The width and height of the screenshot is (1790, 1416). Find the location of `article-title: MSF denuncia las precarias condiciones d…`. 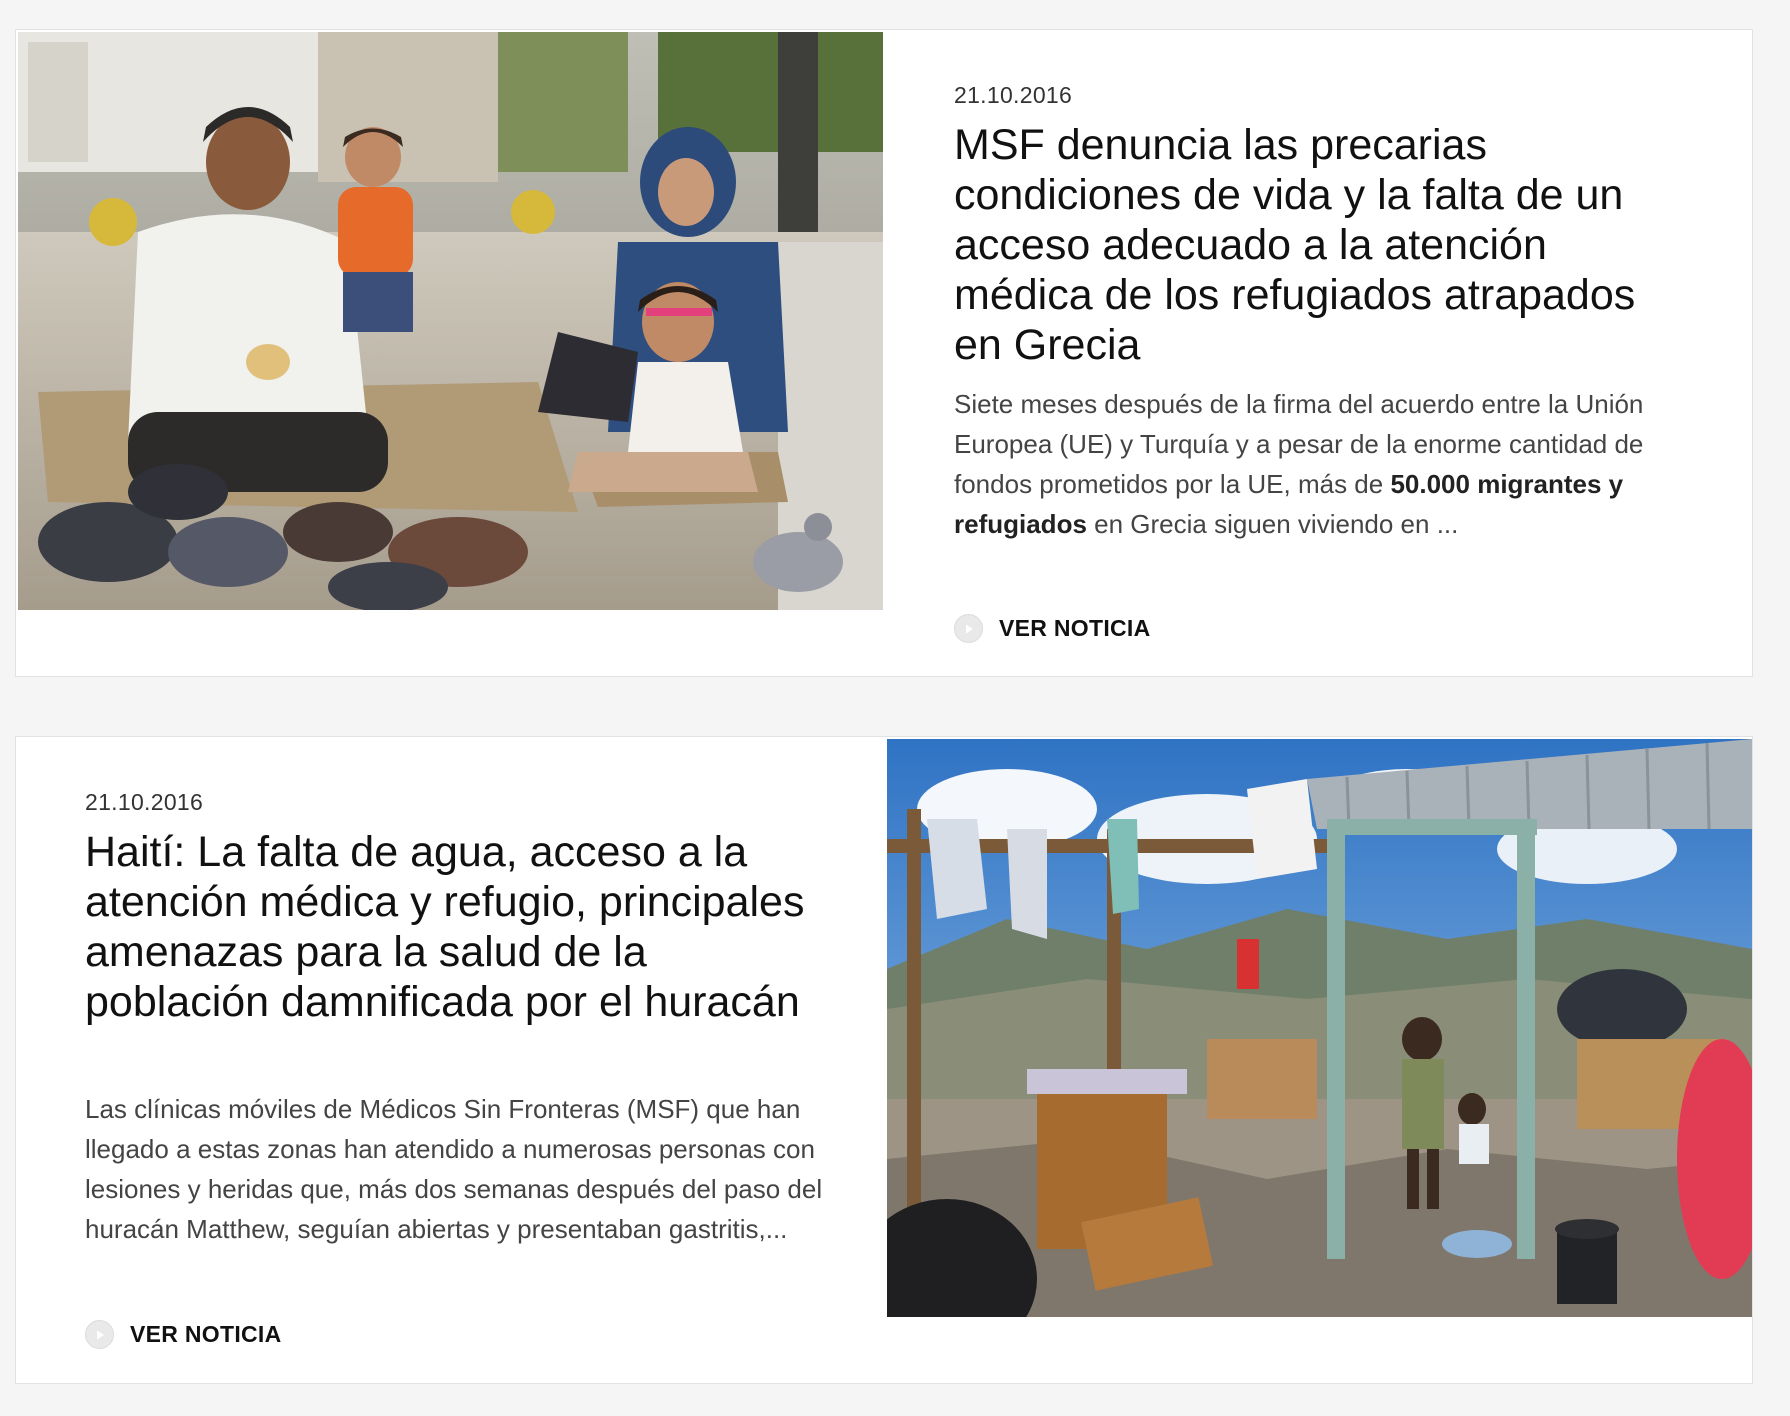

article-title: MSF denuncia las precarias condiciones d… is located at coordinates (1324, 245).